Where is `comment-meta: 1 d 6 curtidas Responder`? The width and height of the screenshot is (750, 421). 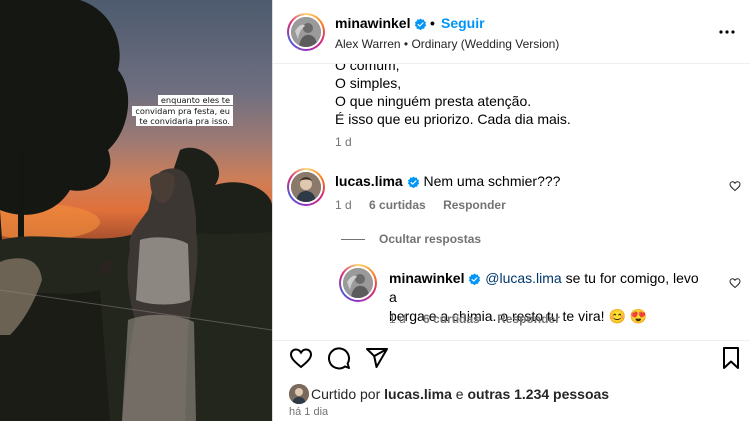 comment-meta: 1 d 6 curtidas Responder is located at coordinates (420, 205).